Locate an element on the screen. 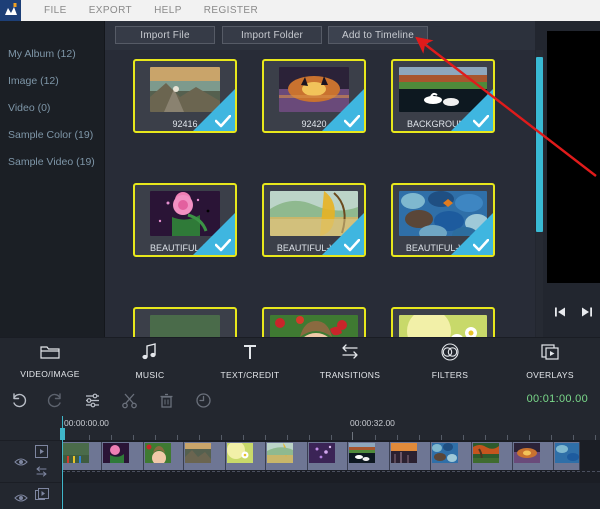  preview-screen is located at coordinates (573, 157).